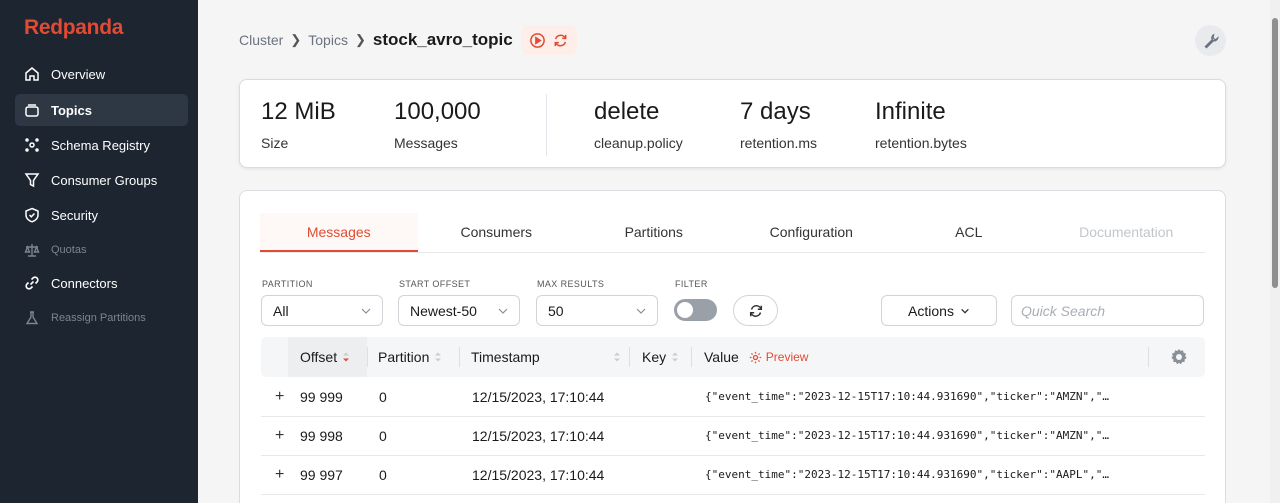 The height and width of the screenshot is (503, 1280). I want to click on sidebar-item-overview: Overview, so click(101, 74).